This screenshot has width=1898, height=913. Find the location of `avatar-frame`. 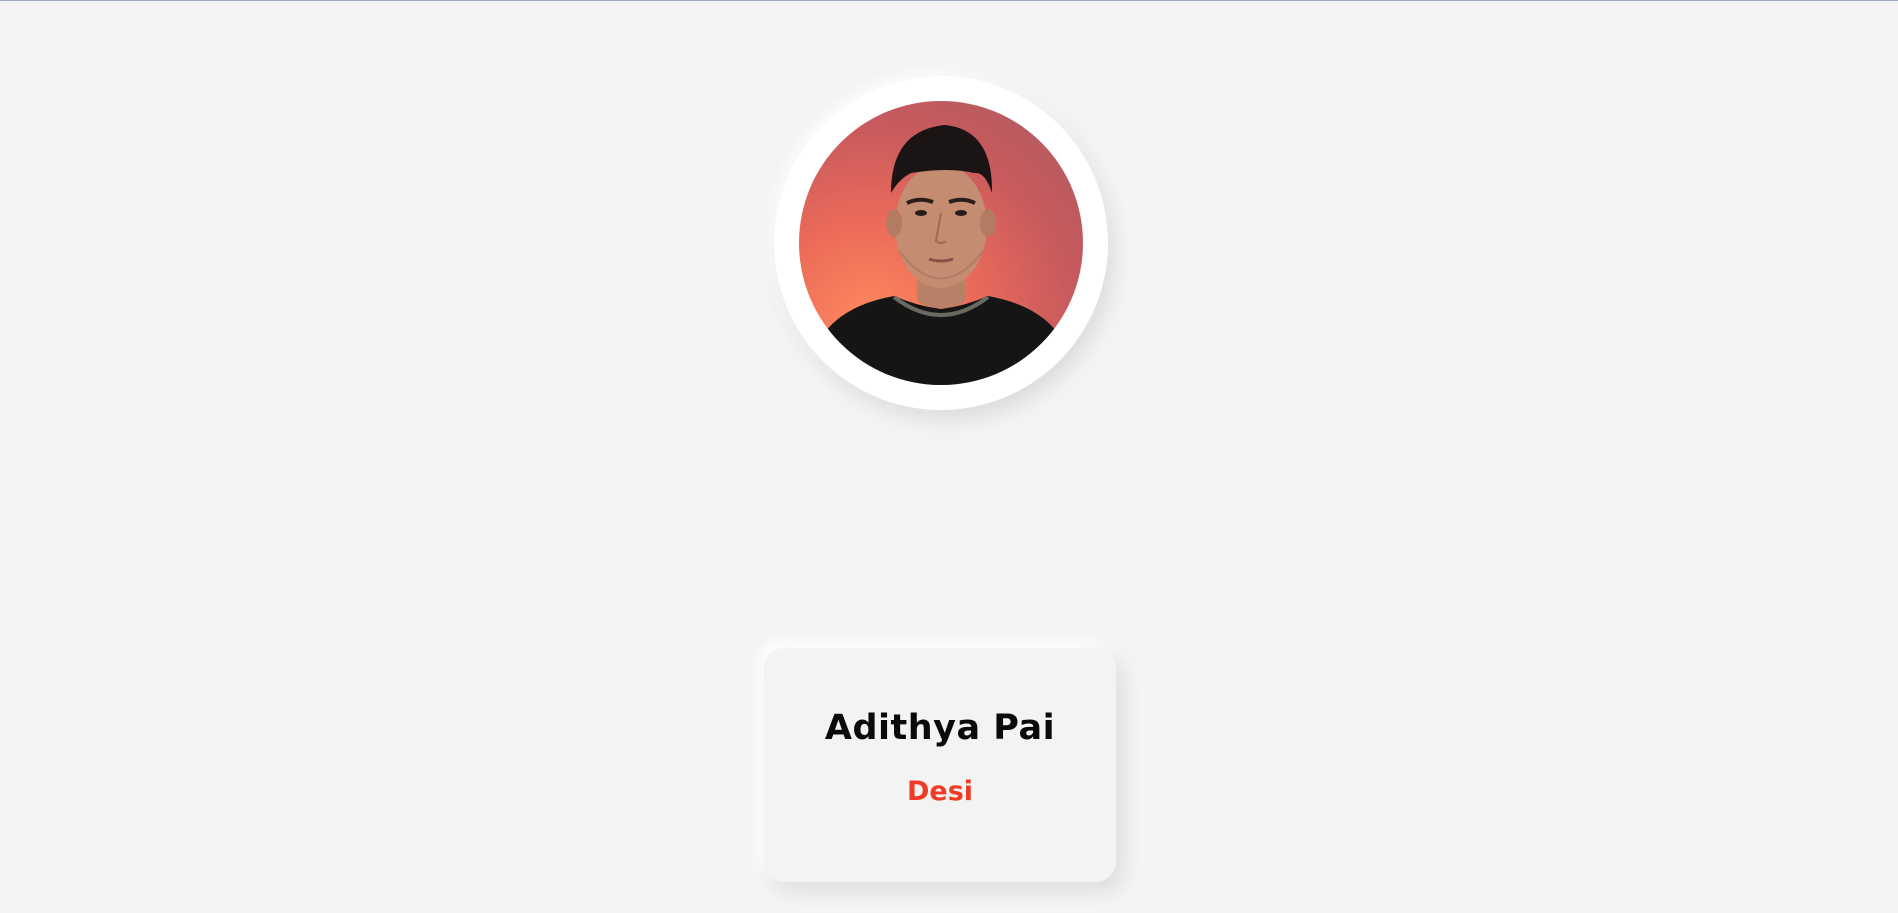

avatar-frame is located at coordinates (941, 243).